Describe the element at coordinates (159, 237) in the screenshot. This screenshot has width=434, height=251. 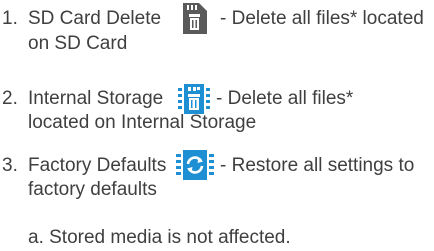
I see `note-text: a. Stored media is not affected.` at that location.